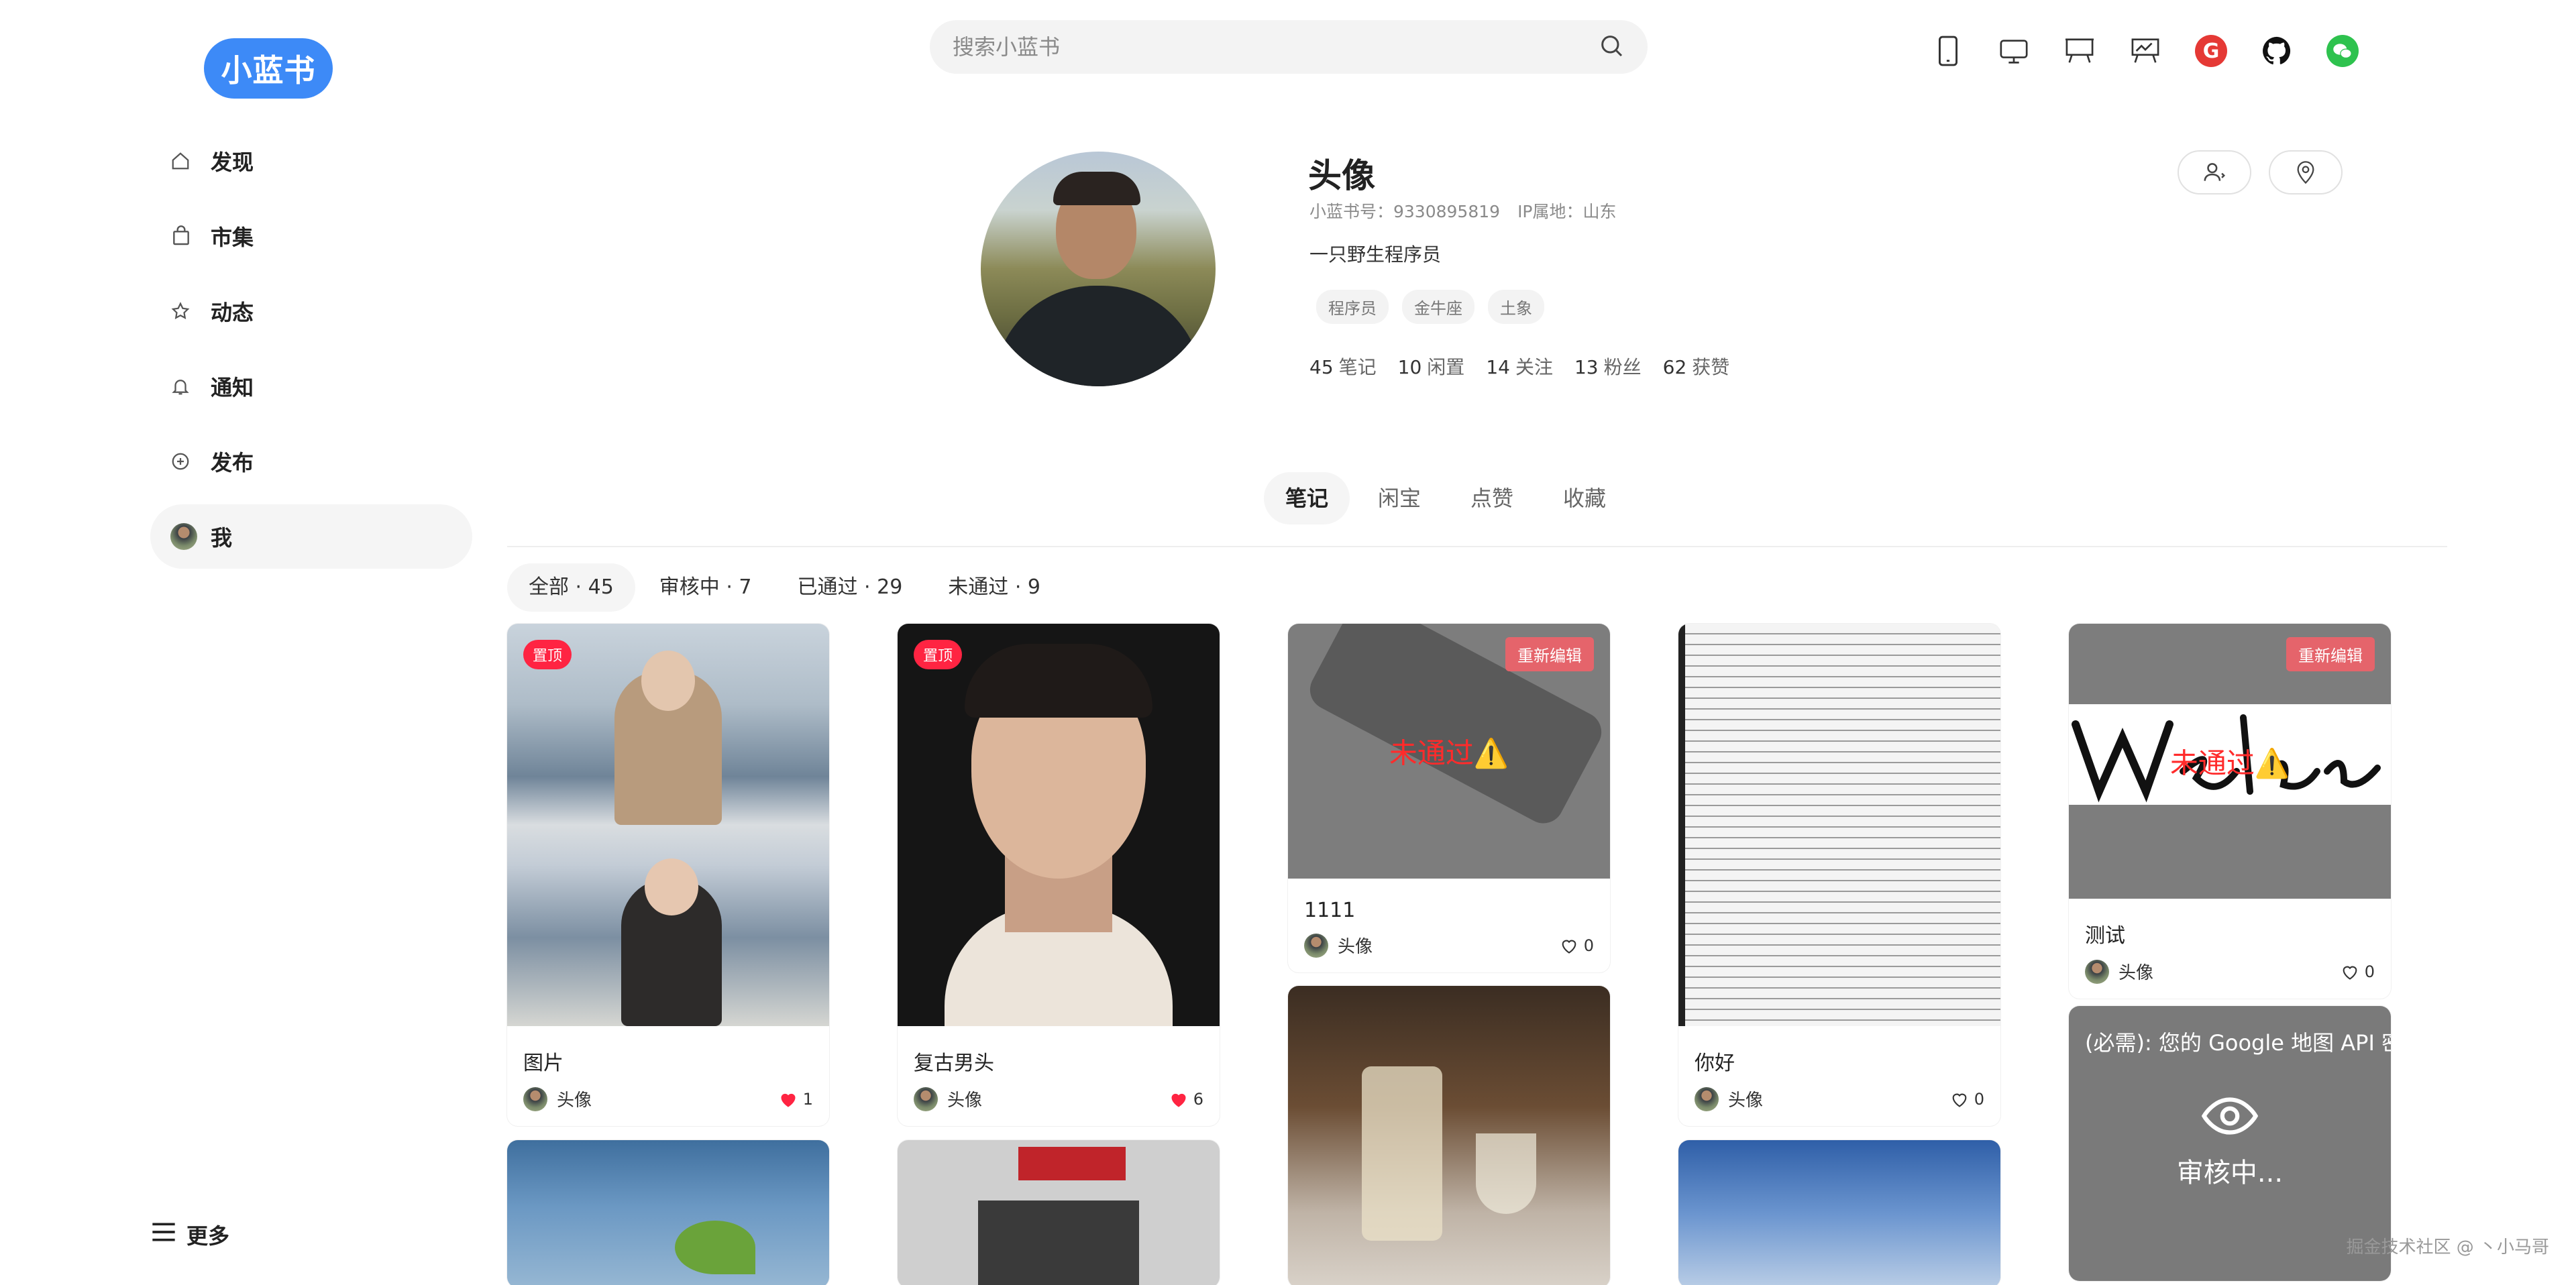  I want to click on note-title: 你好, so click(1715, 1063).